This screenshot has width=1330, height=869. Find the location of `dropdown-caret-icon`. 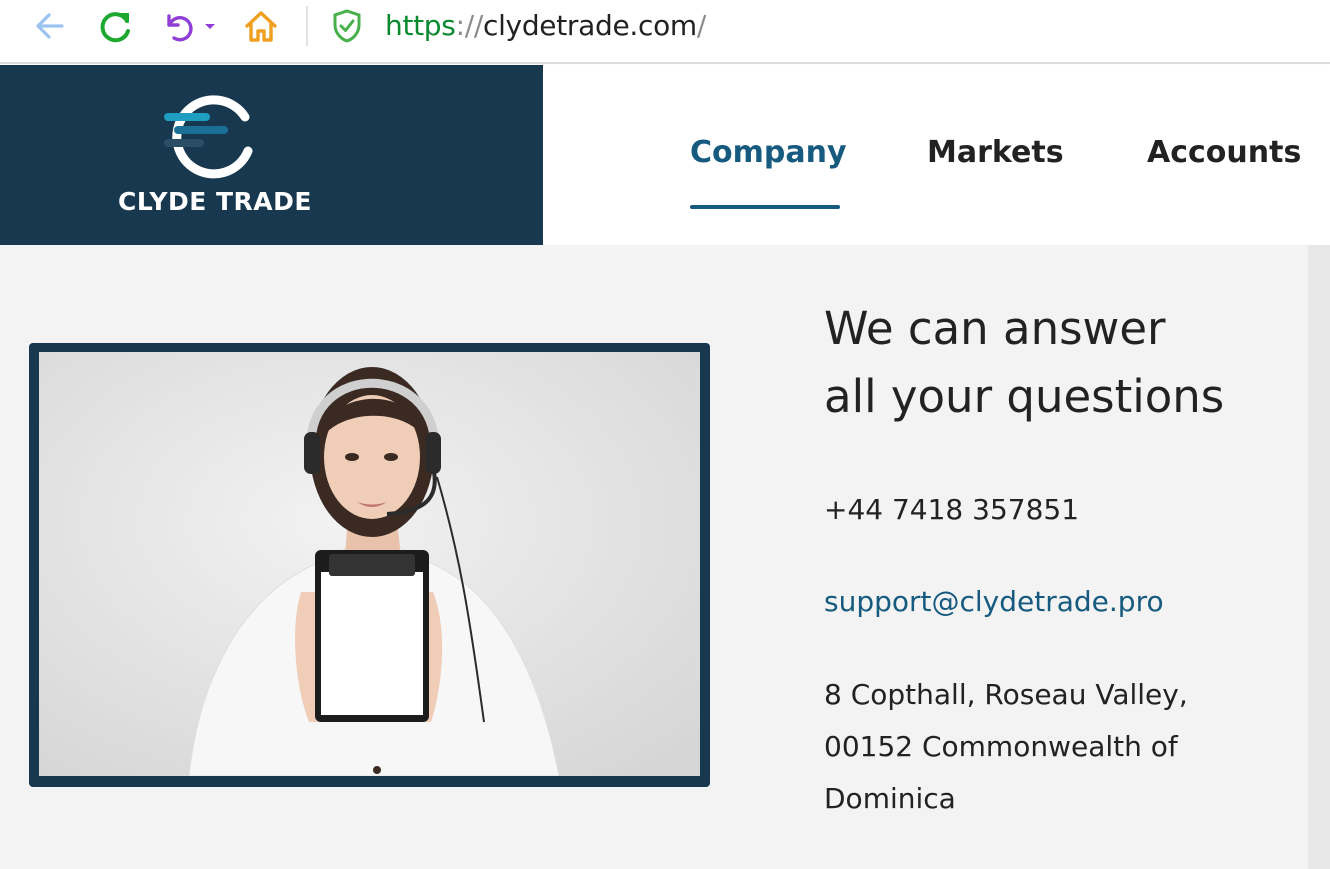

dropdown-caret-icon is located at coordinates (210, 26).